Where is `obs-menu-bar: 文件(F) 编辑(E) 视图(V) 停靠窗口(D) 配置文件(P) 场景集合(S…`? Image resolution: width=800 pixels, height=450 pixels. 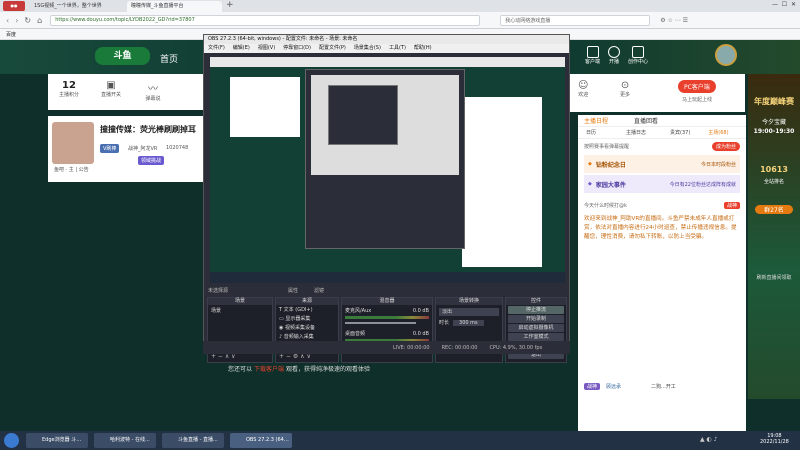 obs-menu-bar: 文件(F) 编辑(E) 视图(V) 停靠窗口(D) 配置文件(P) 场景集合(S… is located at coordinates (386, 48).